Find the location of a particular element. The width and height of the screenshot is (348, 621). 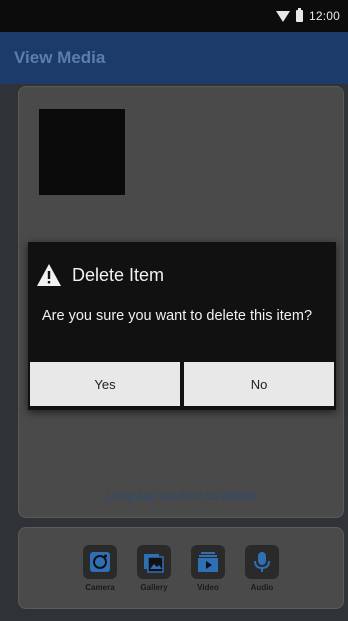

status-bar: 12:00 is located at coordinates (174, 16).